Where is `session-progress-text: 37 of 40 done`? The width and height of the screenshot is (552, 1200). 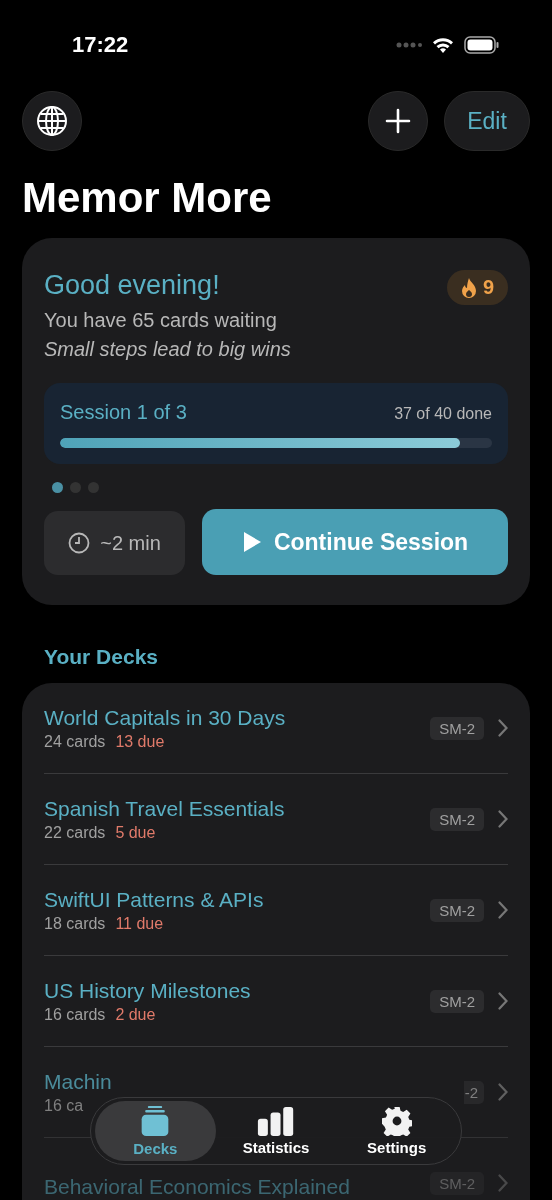
session-progress-text: 37 of 40 done is located at coordinates (443, 414).